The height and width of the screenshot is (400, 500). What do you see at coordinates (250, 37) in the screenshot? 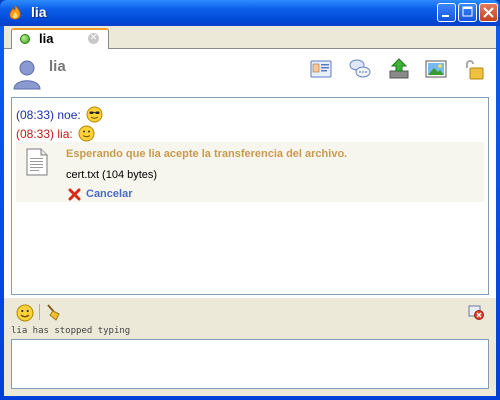
I see `tab-bar: lia ✕` at bounding box center [250, 37].